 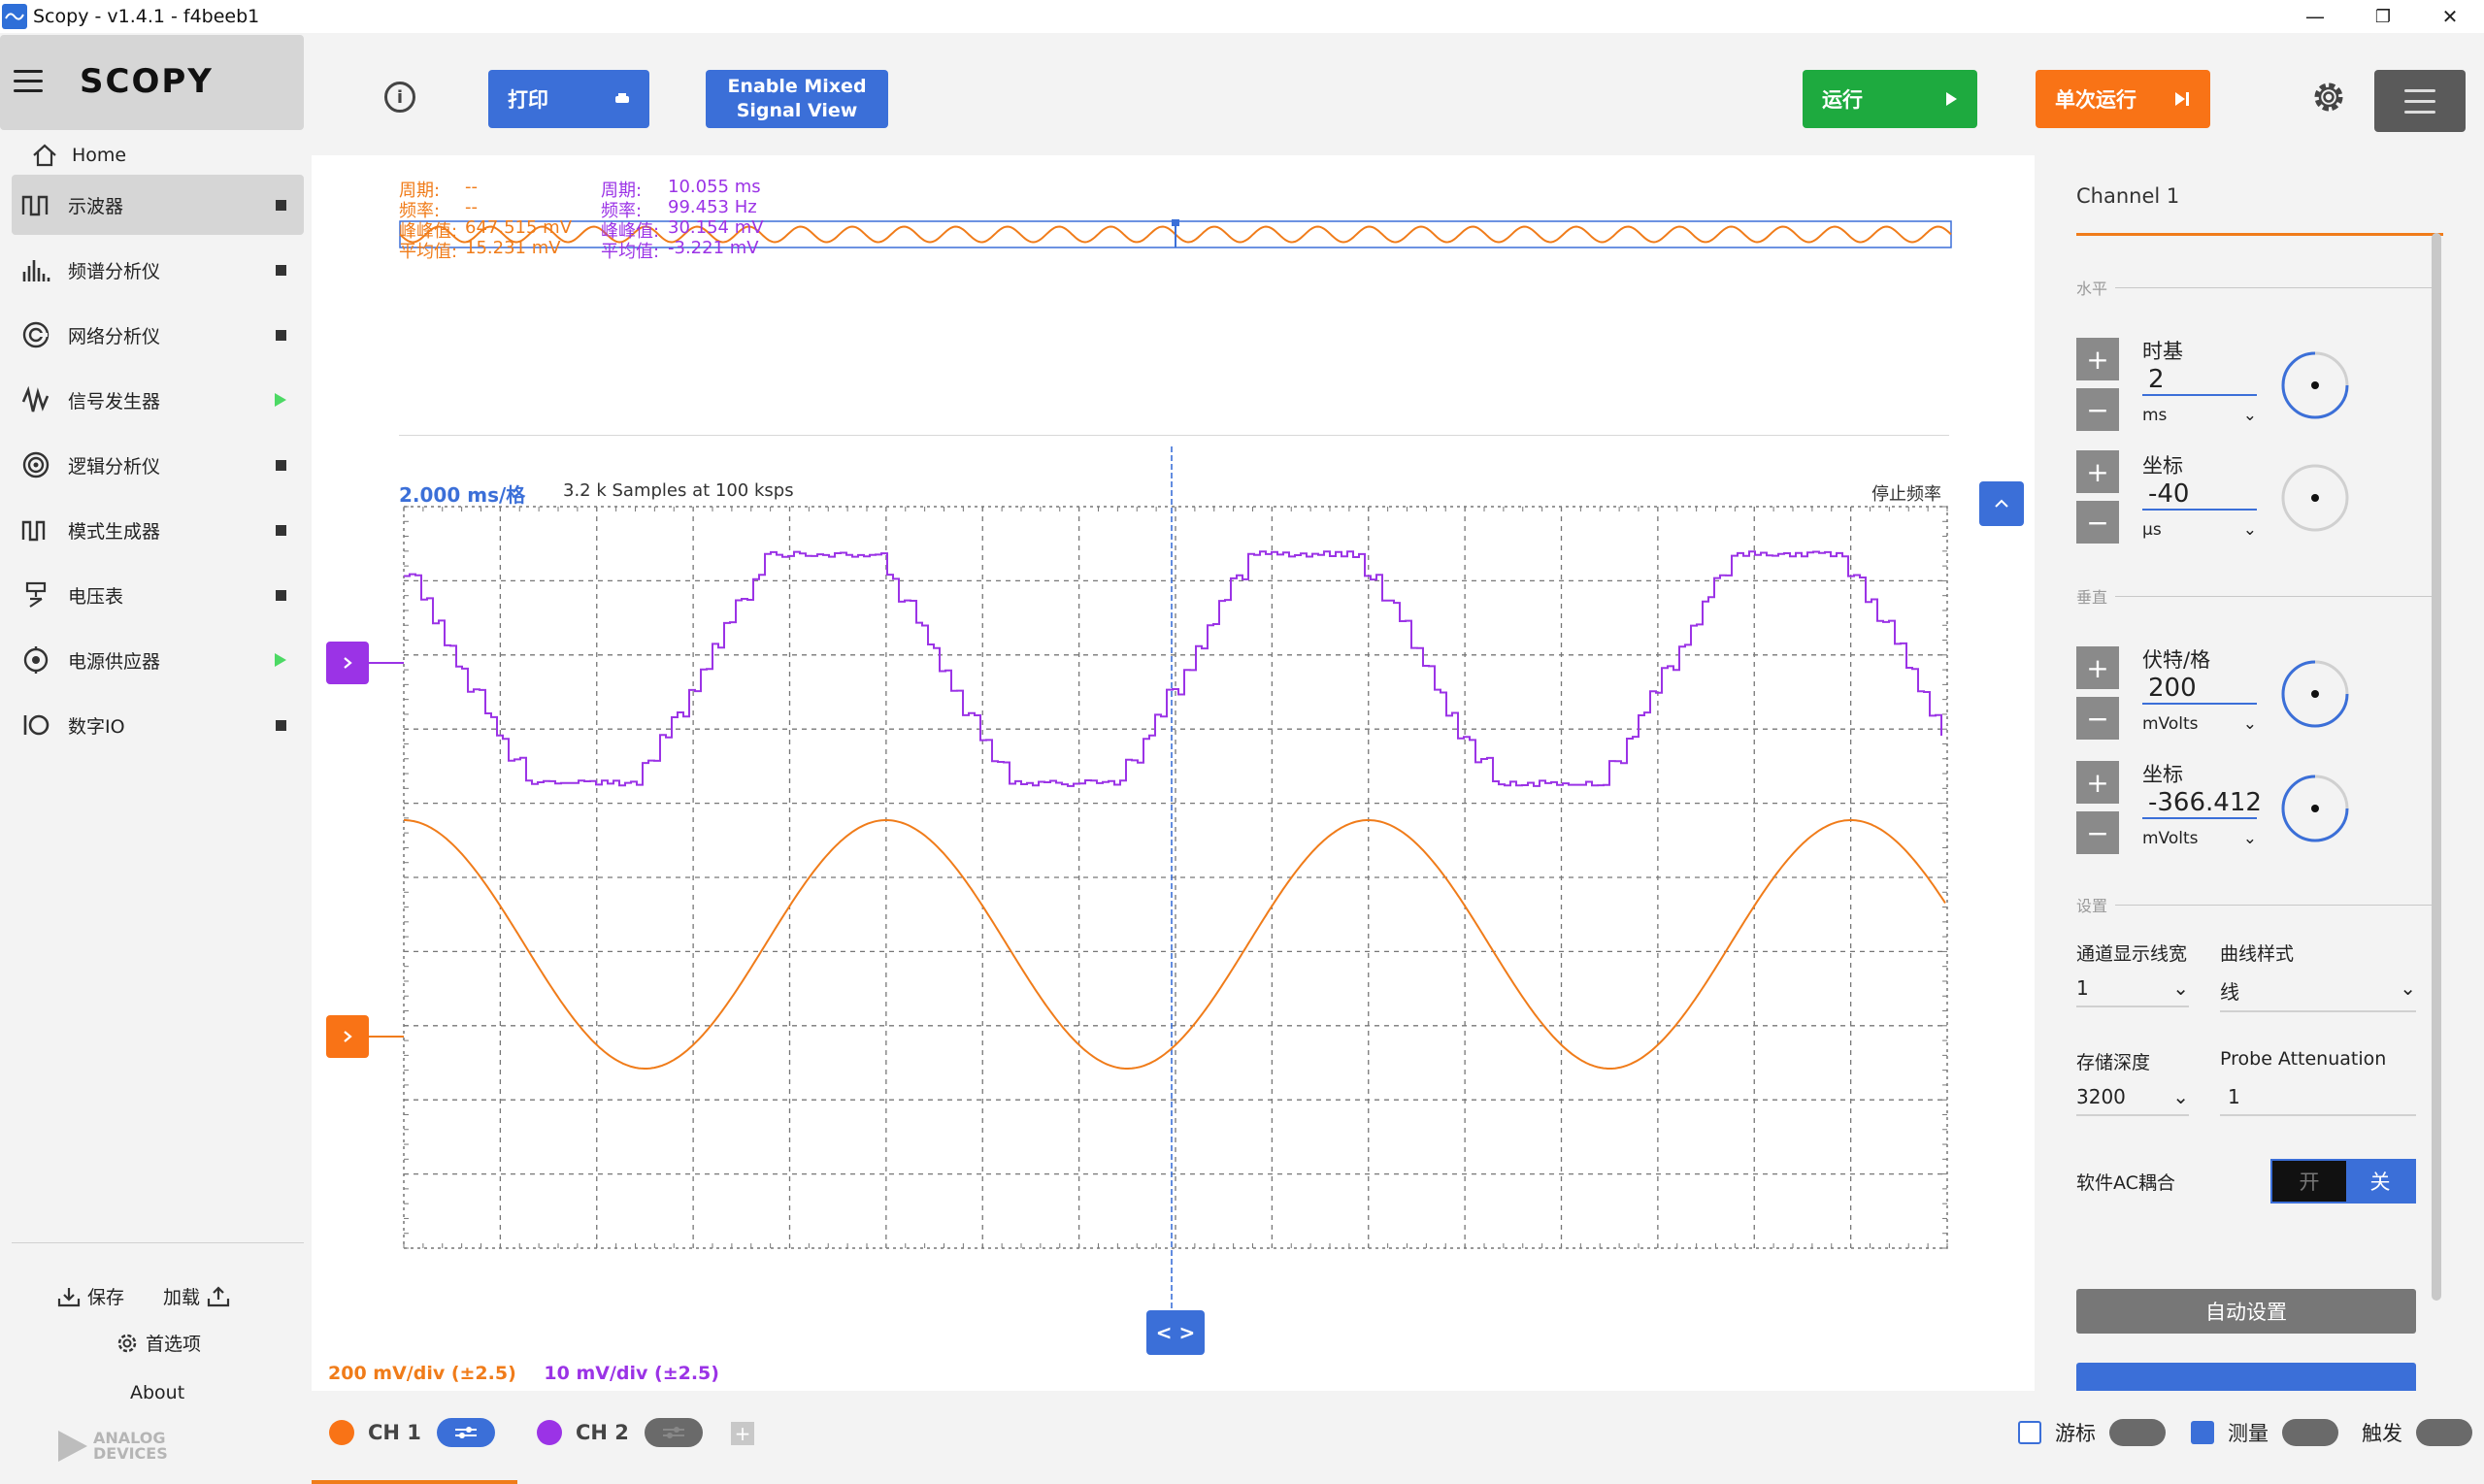 I want to click on ac-coupling-on: 开, so click(x=2309, y=1181).